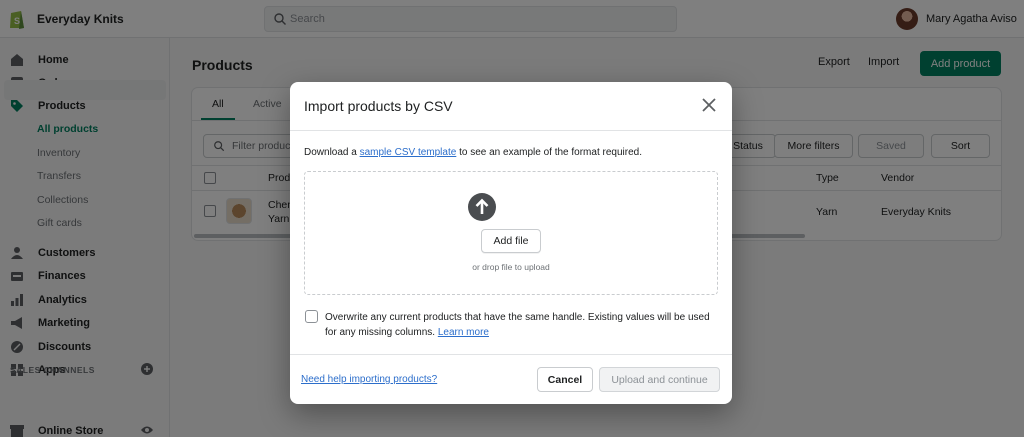 The height and width of the screenshot is (437, 1024). I want to click on overwrite-checkbox, so click(311, 316).